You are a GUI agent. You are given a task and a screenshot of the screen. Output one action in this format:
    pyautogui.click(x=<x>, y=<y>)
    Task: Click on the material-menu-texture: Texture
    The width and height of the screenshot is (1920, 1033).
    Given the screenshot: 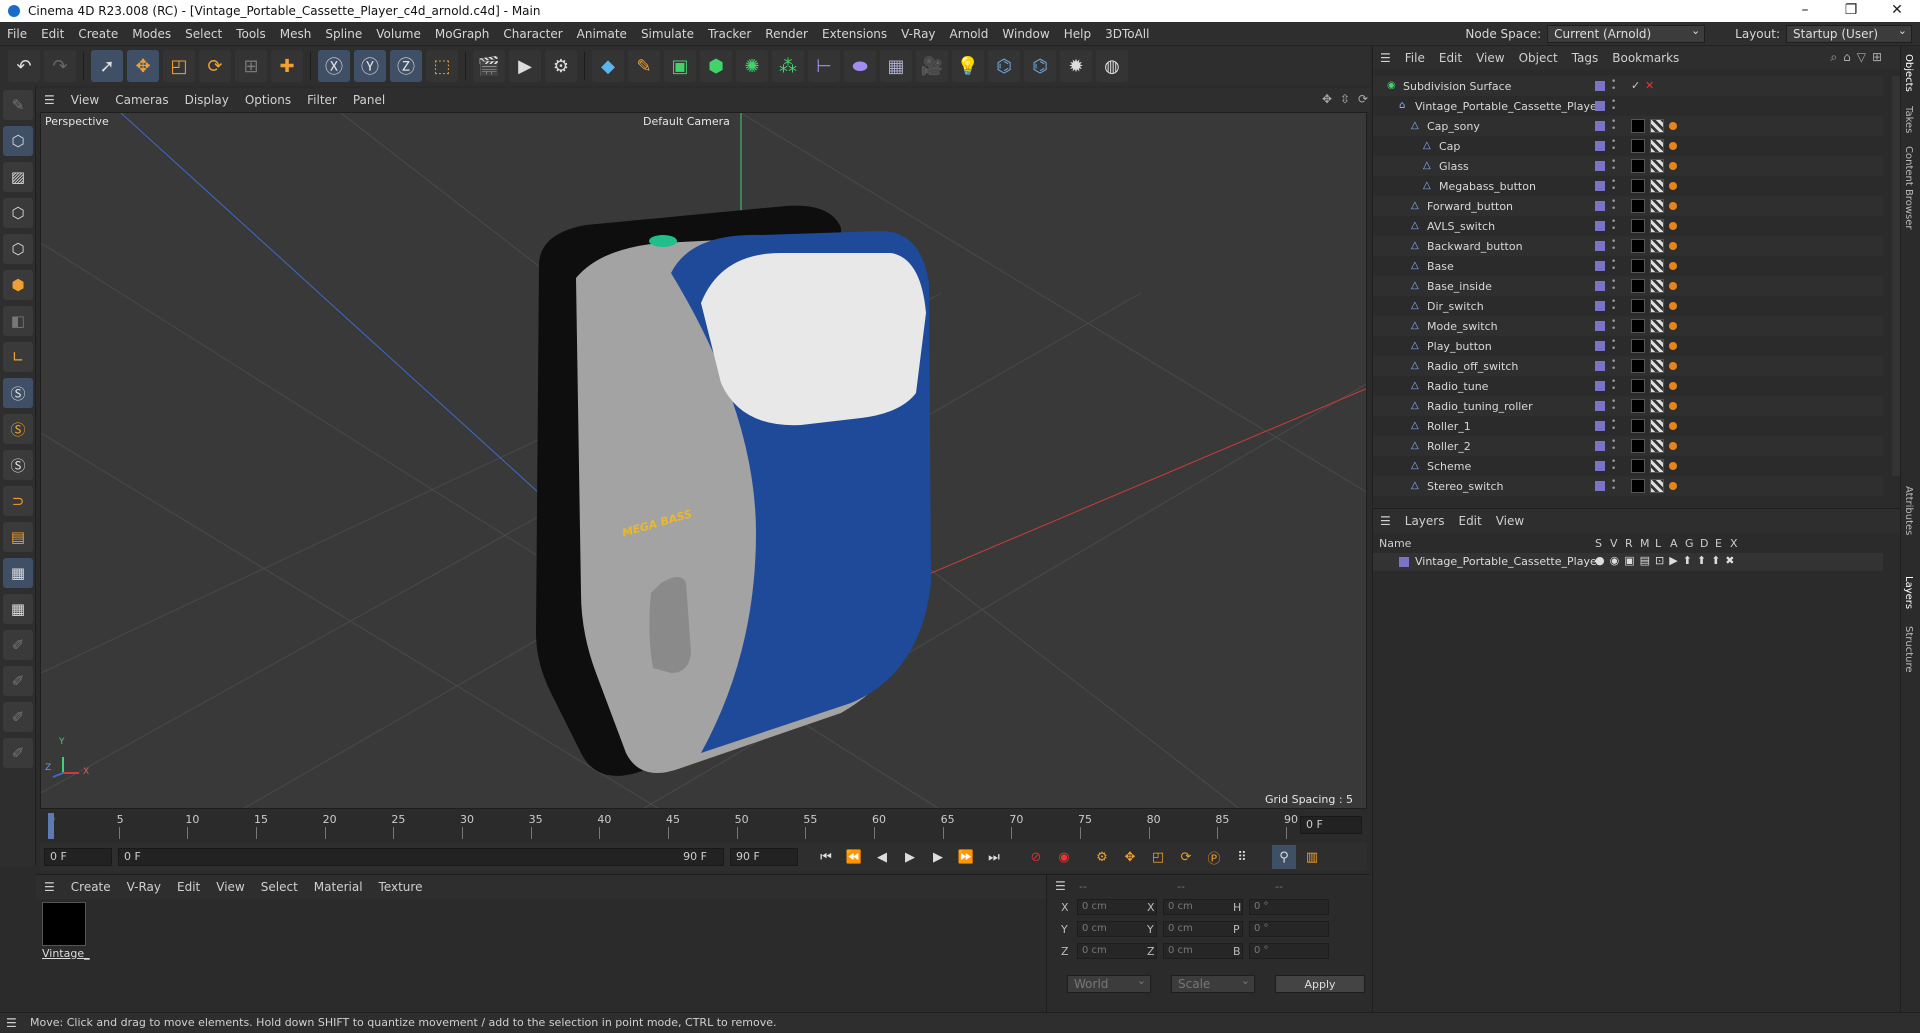 What is the action you would take?
    pyautogui.click(x=401, y=887)
    